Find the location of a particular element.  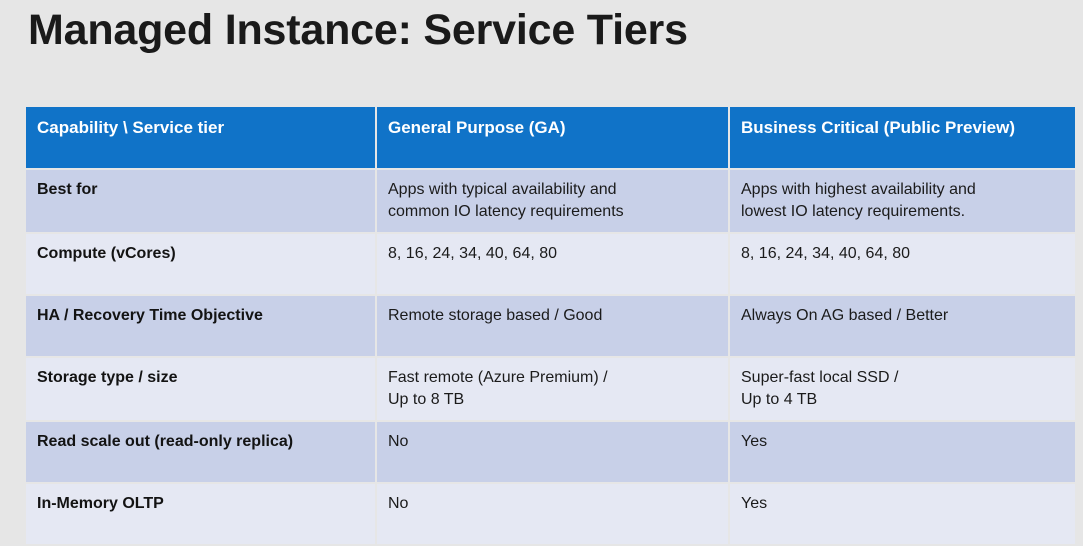

cell-general-purpose-compute-vcores: 8, 16, 24, 34, 40, 64, 80 is located at coordinates (552, 264).